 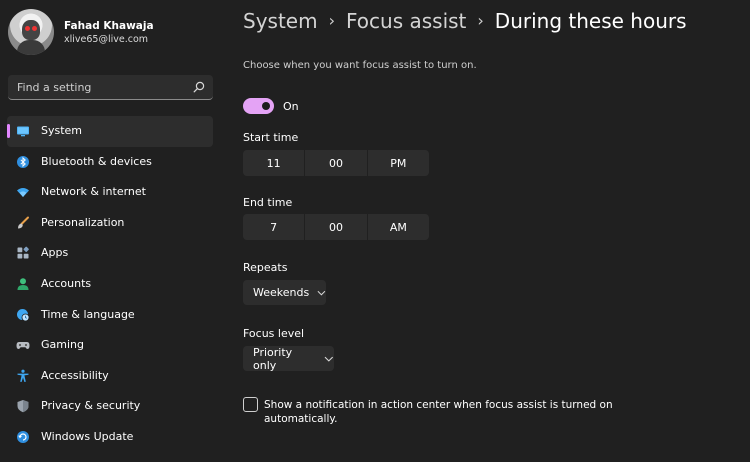 What do you see at coordinates (398, 163) in the screenshot?
I see `start-time-period: PM` at bounding box center [398, 163].